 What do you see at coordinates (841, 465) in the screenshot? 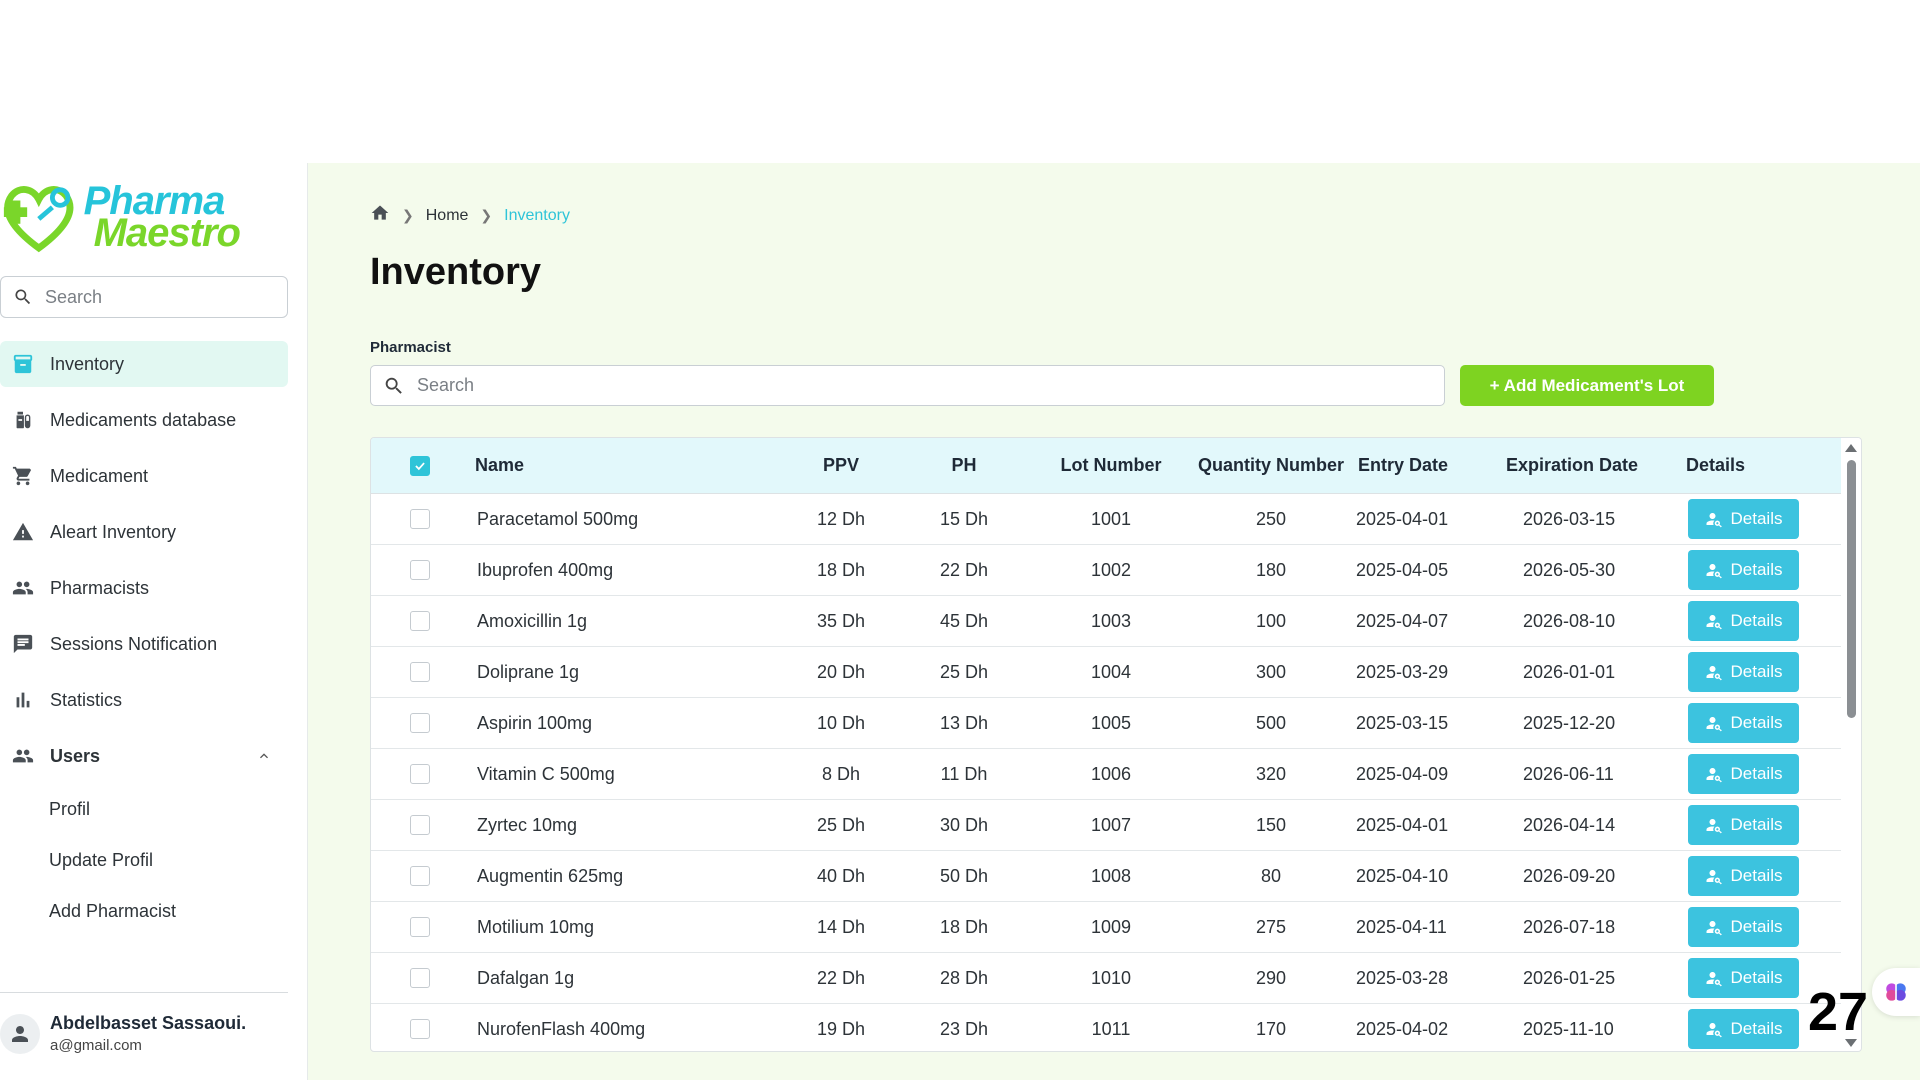
I see `header-ppv: PPV` at bounding box center [841, 465].